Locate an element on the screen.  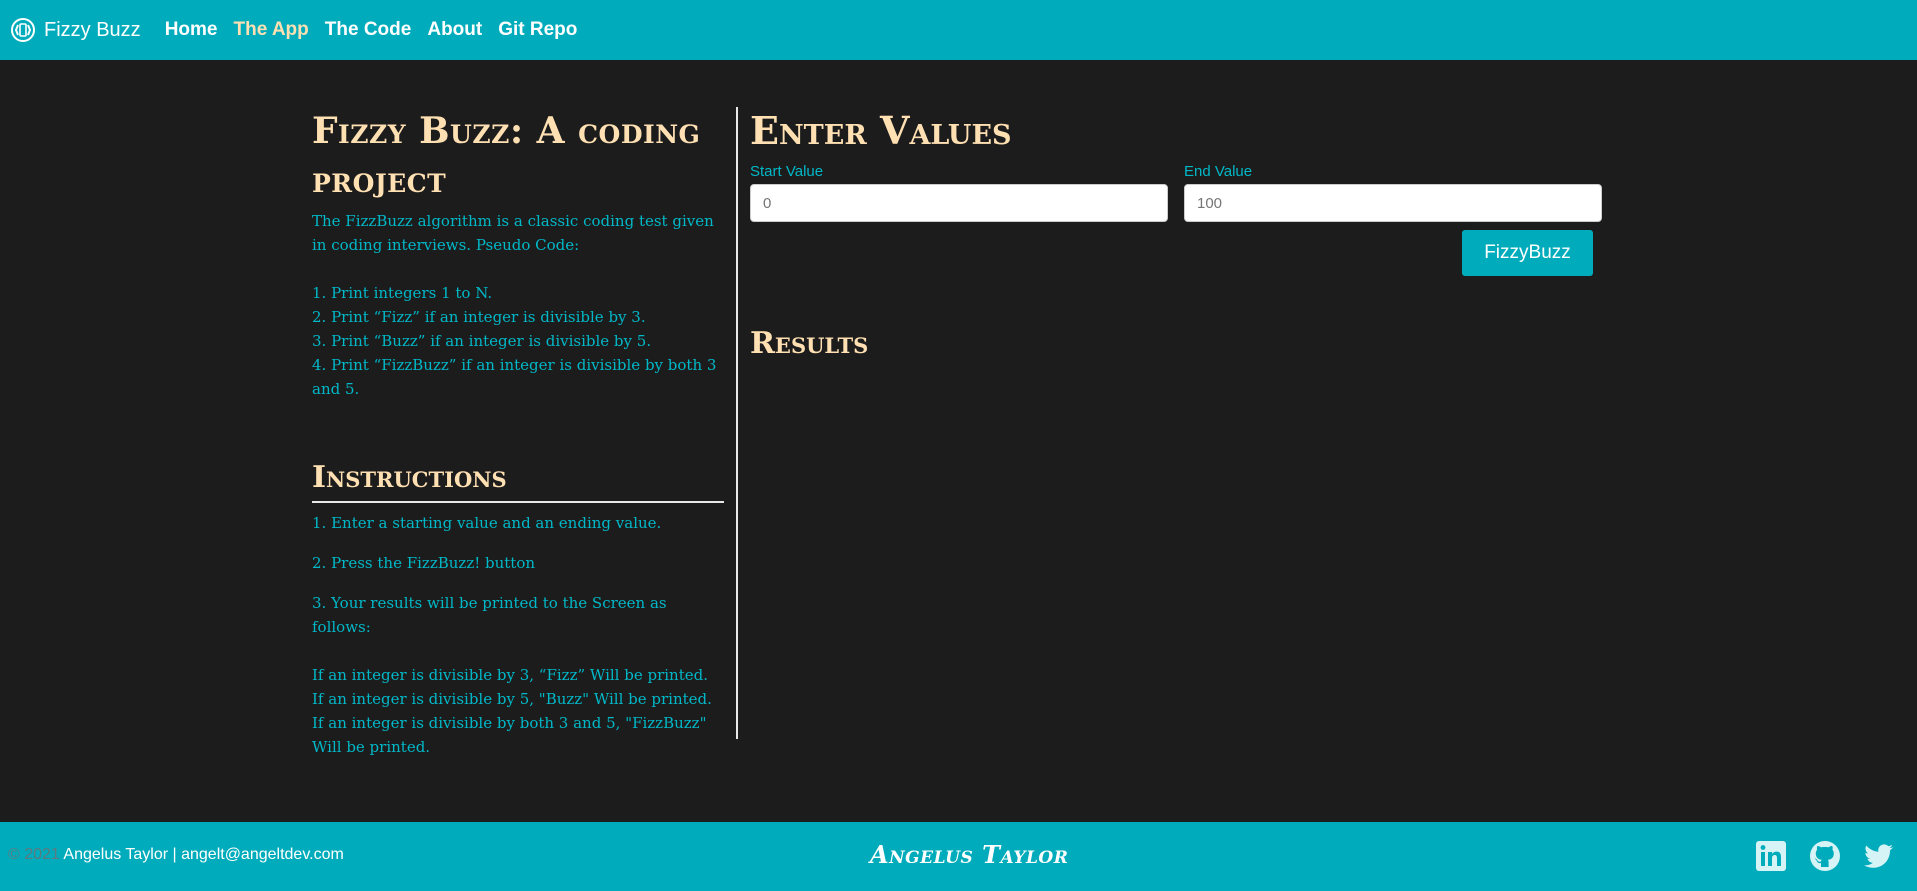
enter-values-heading: Enter Values is located at coordinates (881, 130).